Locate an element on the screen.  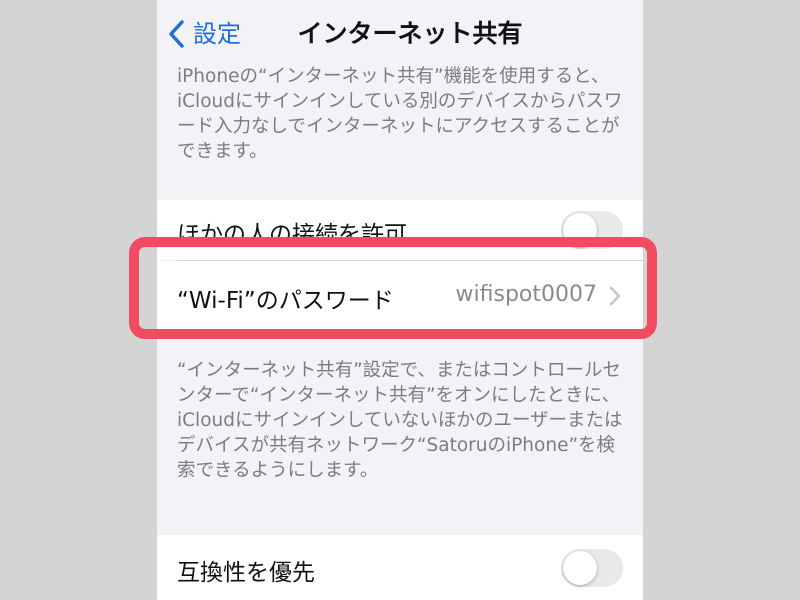
toggle-knob is located at coordinates (580, 568).